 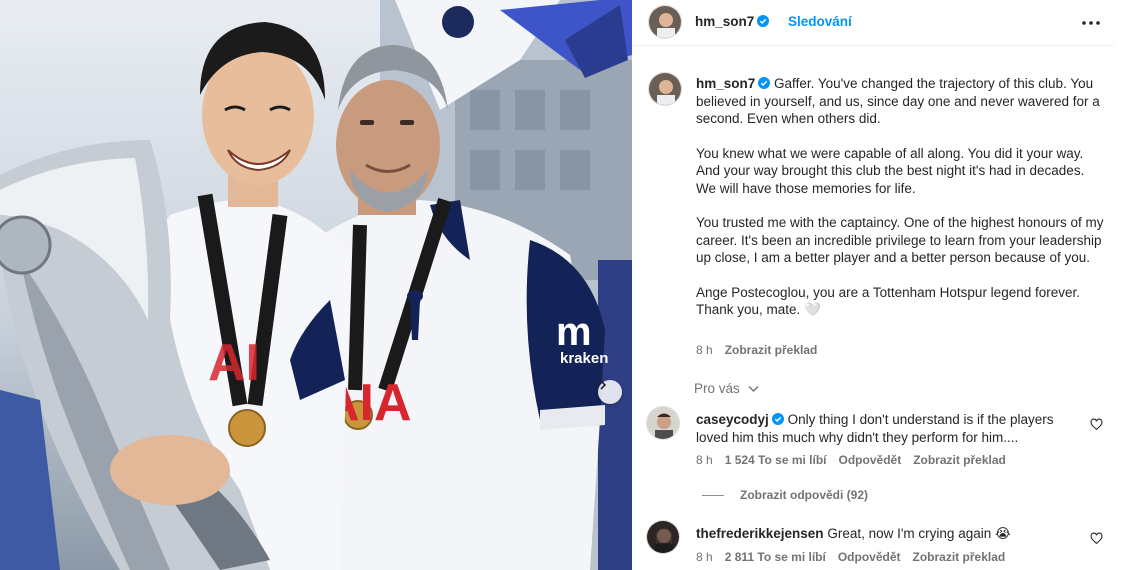 I want to click on comment-username: caseycodyj, so click(x=740, y=419).